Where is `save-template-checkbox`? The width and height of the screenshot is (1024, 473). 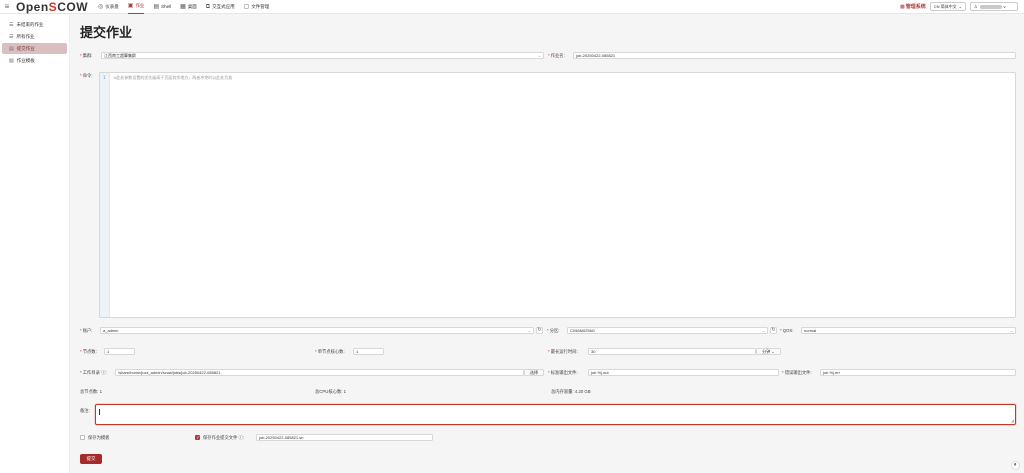 save-template-checkbox is located at coordinates (82, 437).